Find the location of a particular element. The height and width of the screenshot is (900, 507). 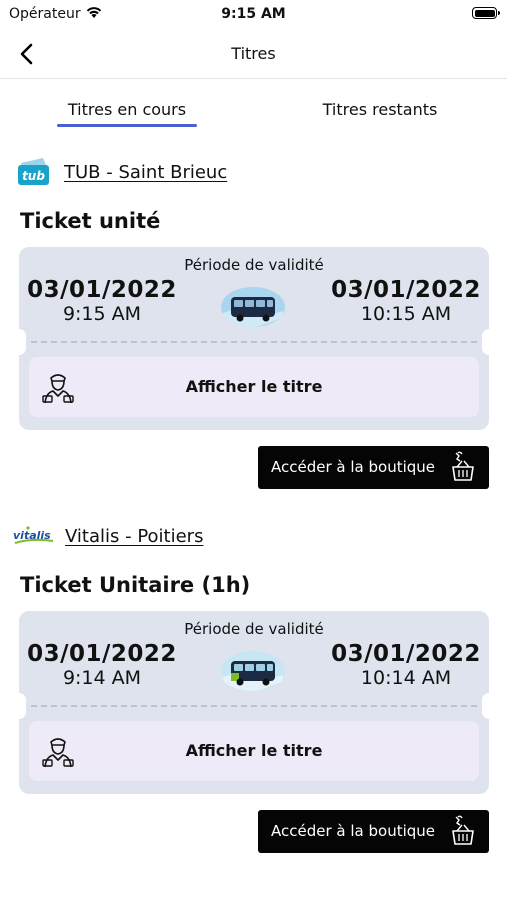

start-datetime: 03/01/2022 9:14 AM is located at coordinates (102, 665).